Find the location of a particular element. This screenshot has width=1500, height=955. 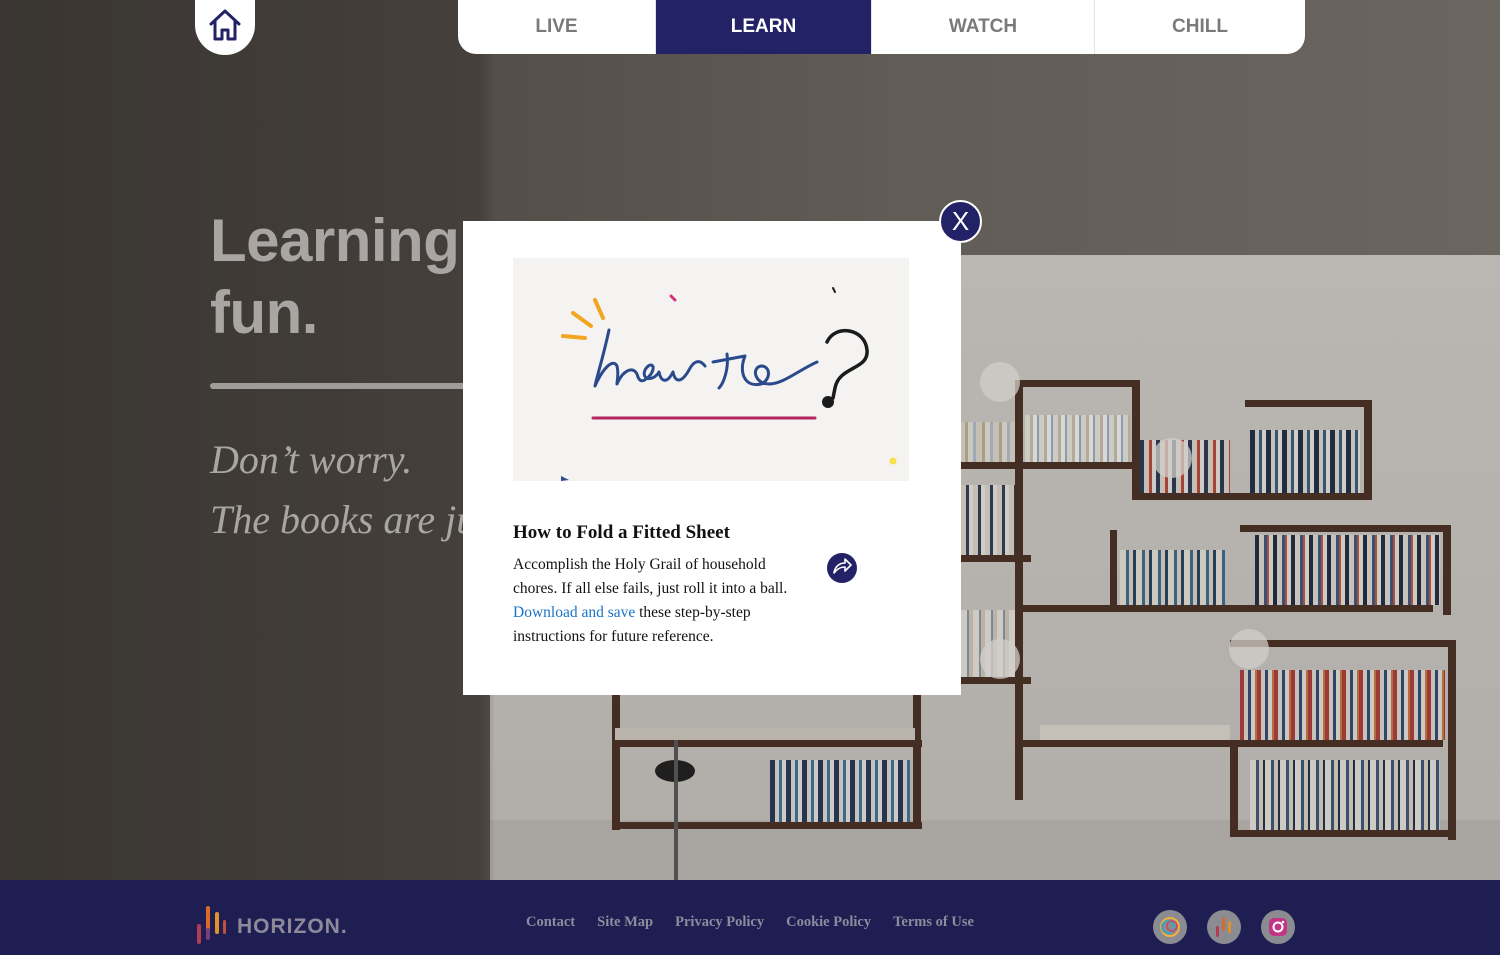

footer-link-cookie-policy: Cookie Policy is located at coordinates (828, 922).